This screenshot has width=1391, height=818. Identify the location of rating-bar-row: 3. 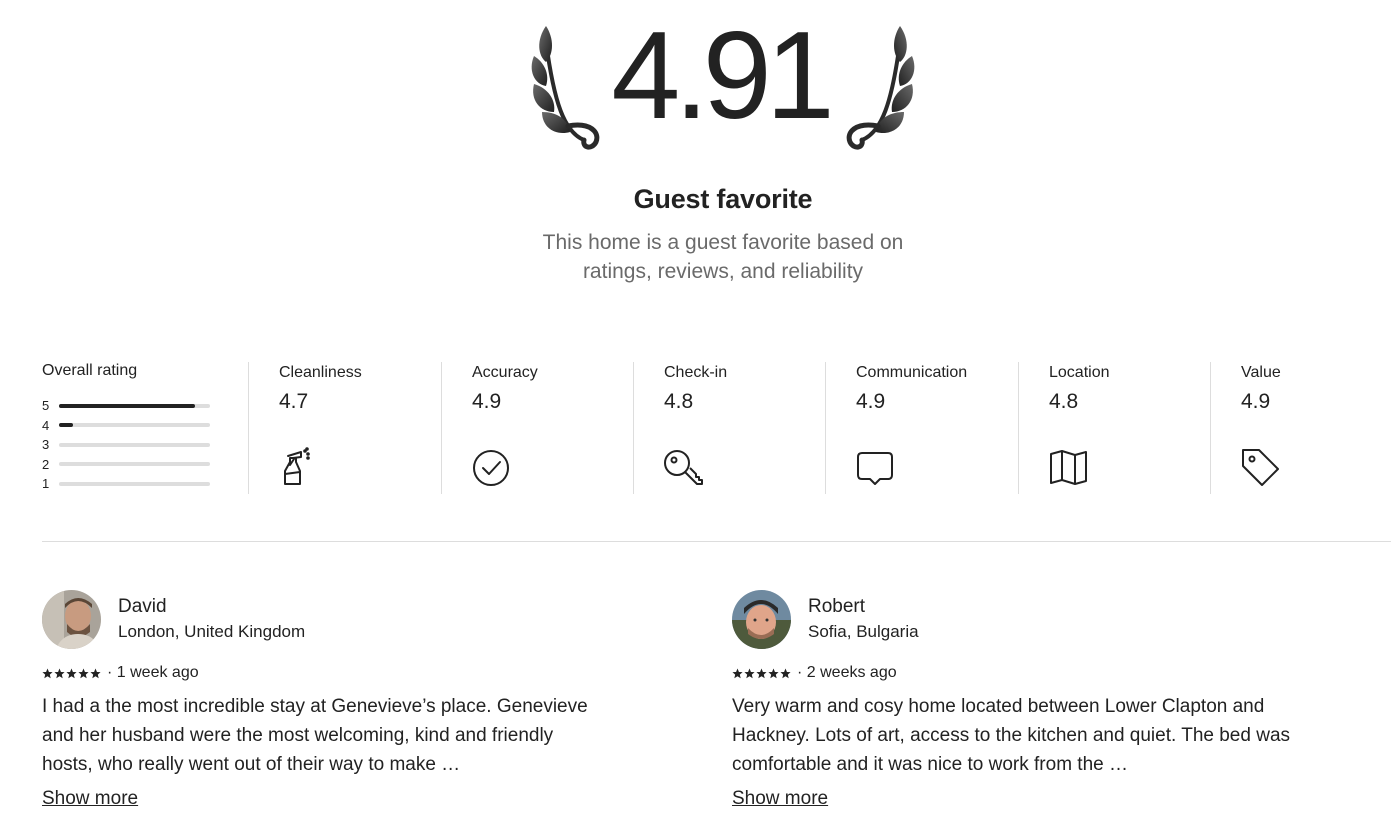
(126, 445).